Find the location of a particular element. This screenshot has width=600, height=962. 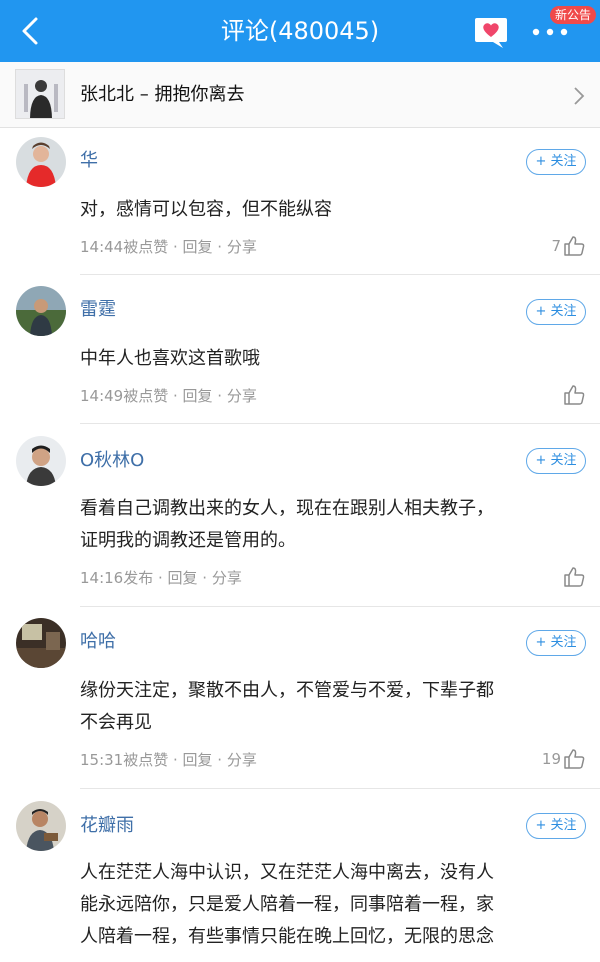

new-notice-badge: 新公告 is located at coordinates (573, 15).